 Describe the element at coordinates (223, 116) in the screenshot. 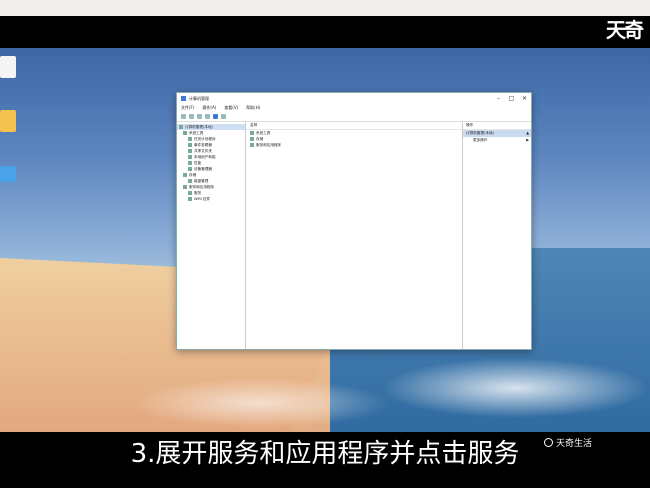

I see `help-icon` at that location.